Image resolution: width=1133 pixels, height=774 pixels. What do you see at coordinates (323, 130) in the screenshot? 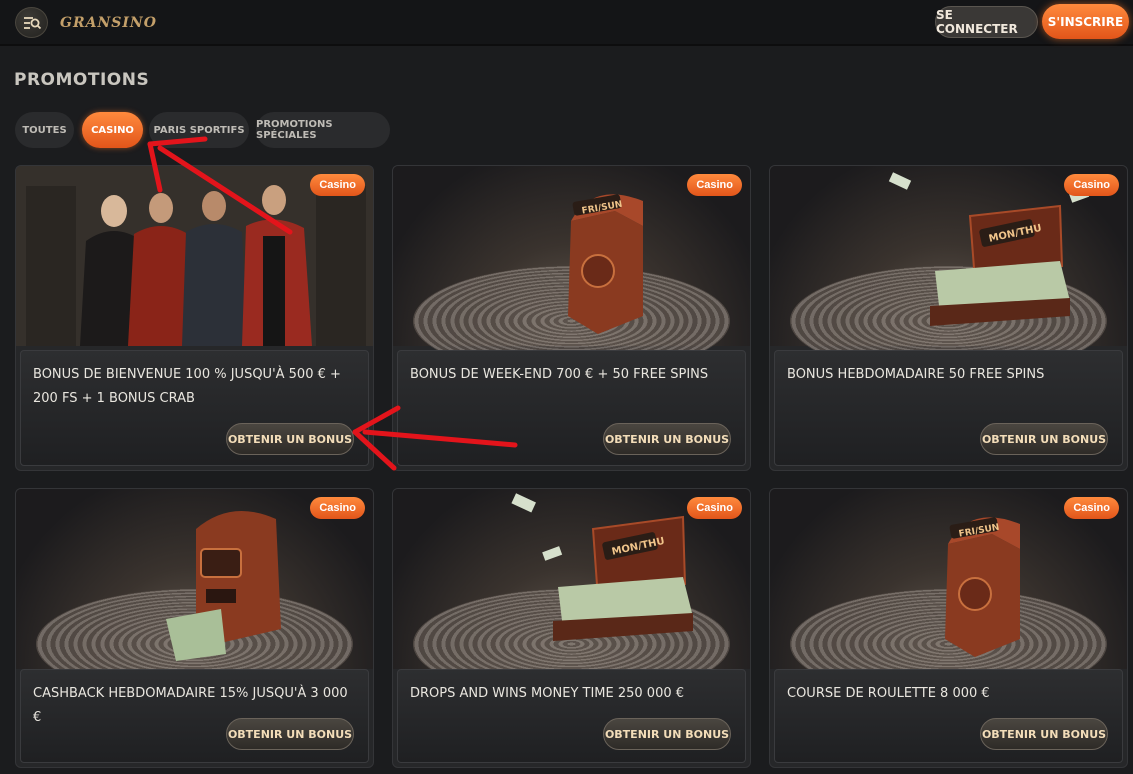
I see `tab-promotions-speciales: PROMOTIONS SPÉCIALES` at bounding box center [323, 130].